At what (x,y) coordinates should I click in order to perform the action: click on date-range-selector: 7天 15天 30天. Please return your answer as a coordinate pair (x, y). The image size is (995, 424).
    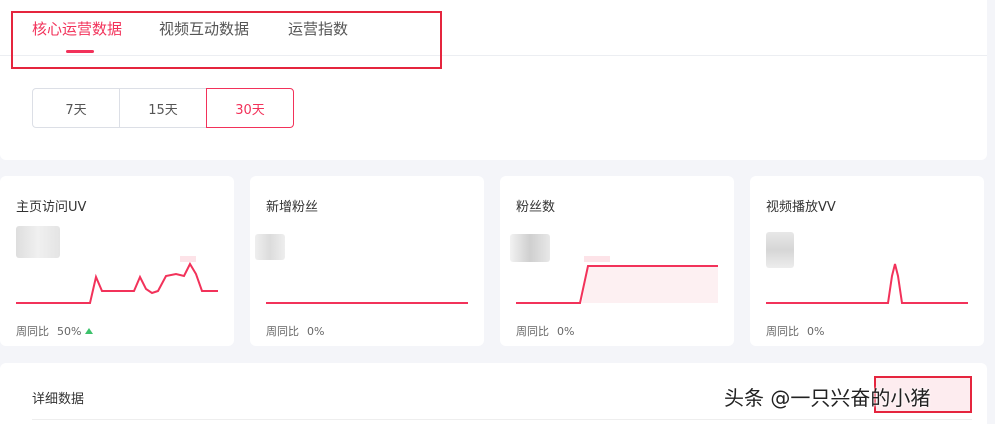
    Looking at the image, I should click on (163, 108).